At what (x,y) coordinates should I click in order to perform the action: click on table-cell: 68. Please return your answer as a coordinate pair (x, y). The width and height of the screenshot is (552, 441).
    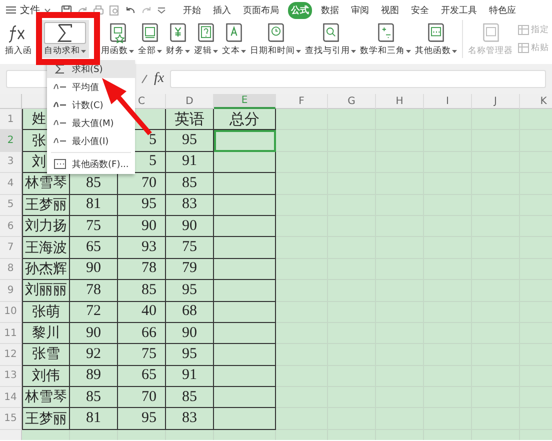
    Looking at the image, I should click on (190, 312).